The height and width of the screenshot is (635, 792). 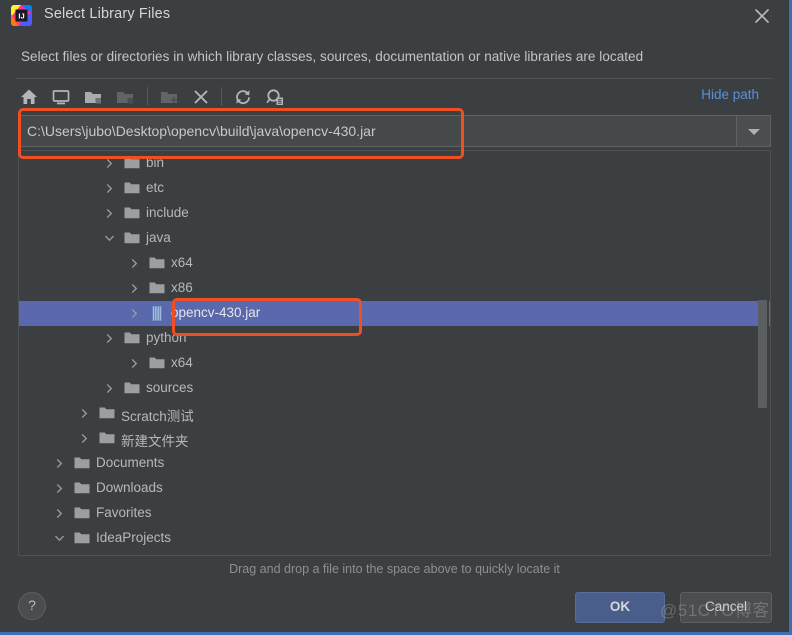 I want to click on tree-row-label: 新建文件夹, so click(x=155, y=441).